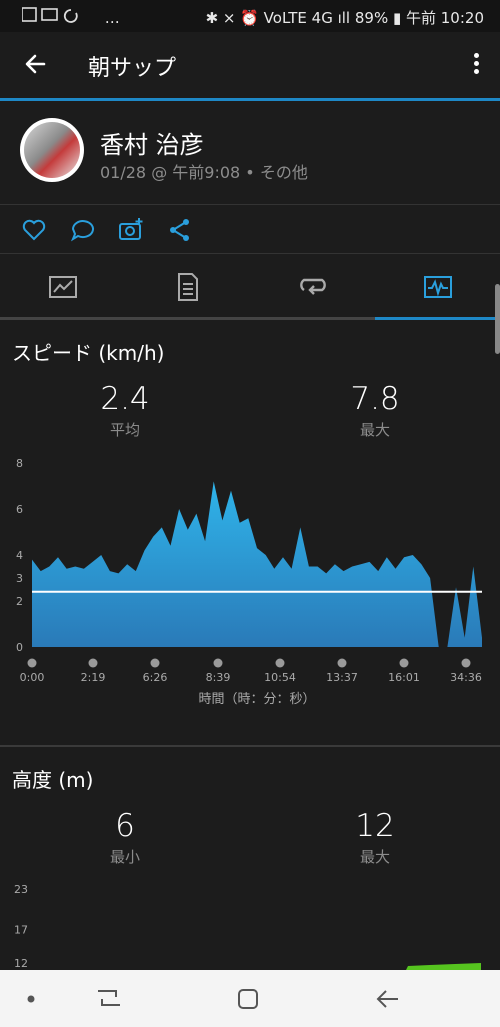  What do you see at coordinates (404, 677) in the screenshot?
I see `x-tick-label: 16:01` at bounding box center [404, 677].